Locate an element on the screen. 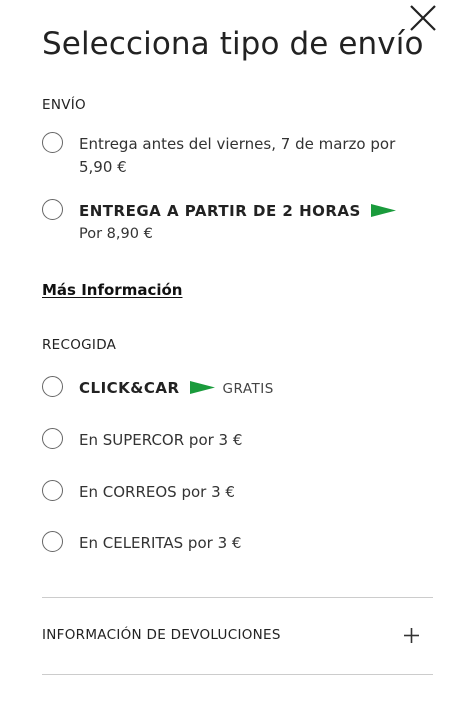 The height and width of the screenshot is (711, 475). option-supercor: En SUPERCOR por 3 € is located at coordinates (237, 440).